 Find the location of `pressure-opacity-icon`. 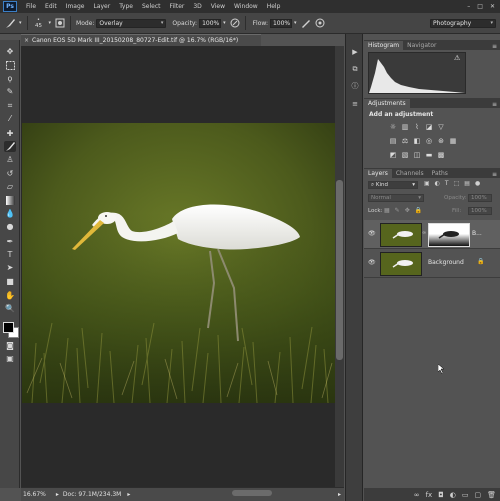

pressure-opacity-icon is located at coordinates (235, 23).